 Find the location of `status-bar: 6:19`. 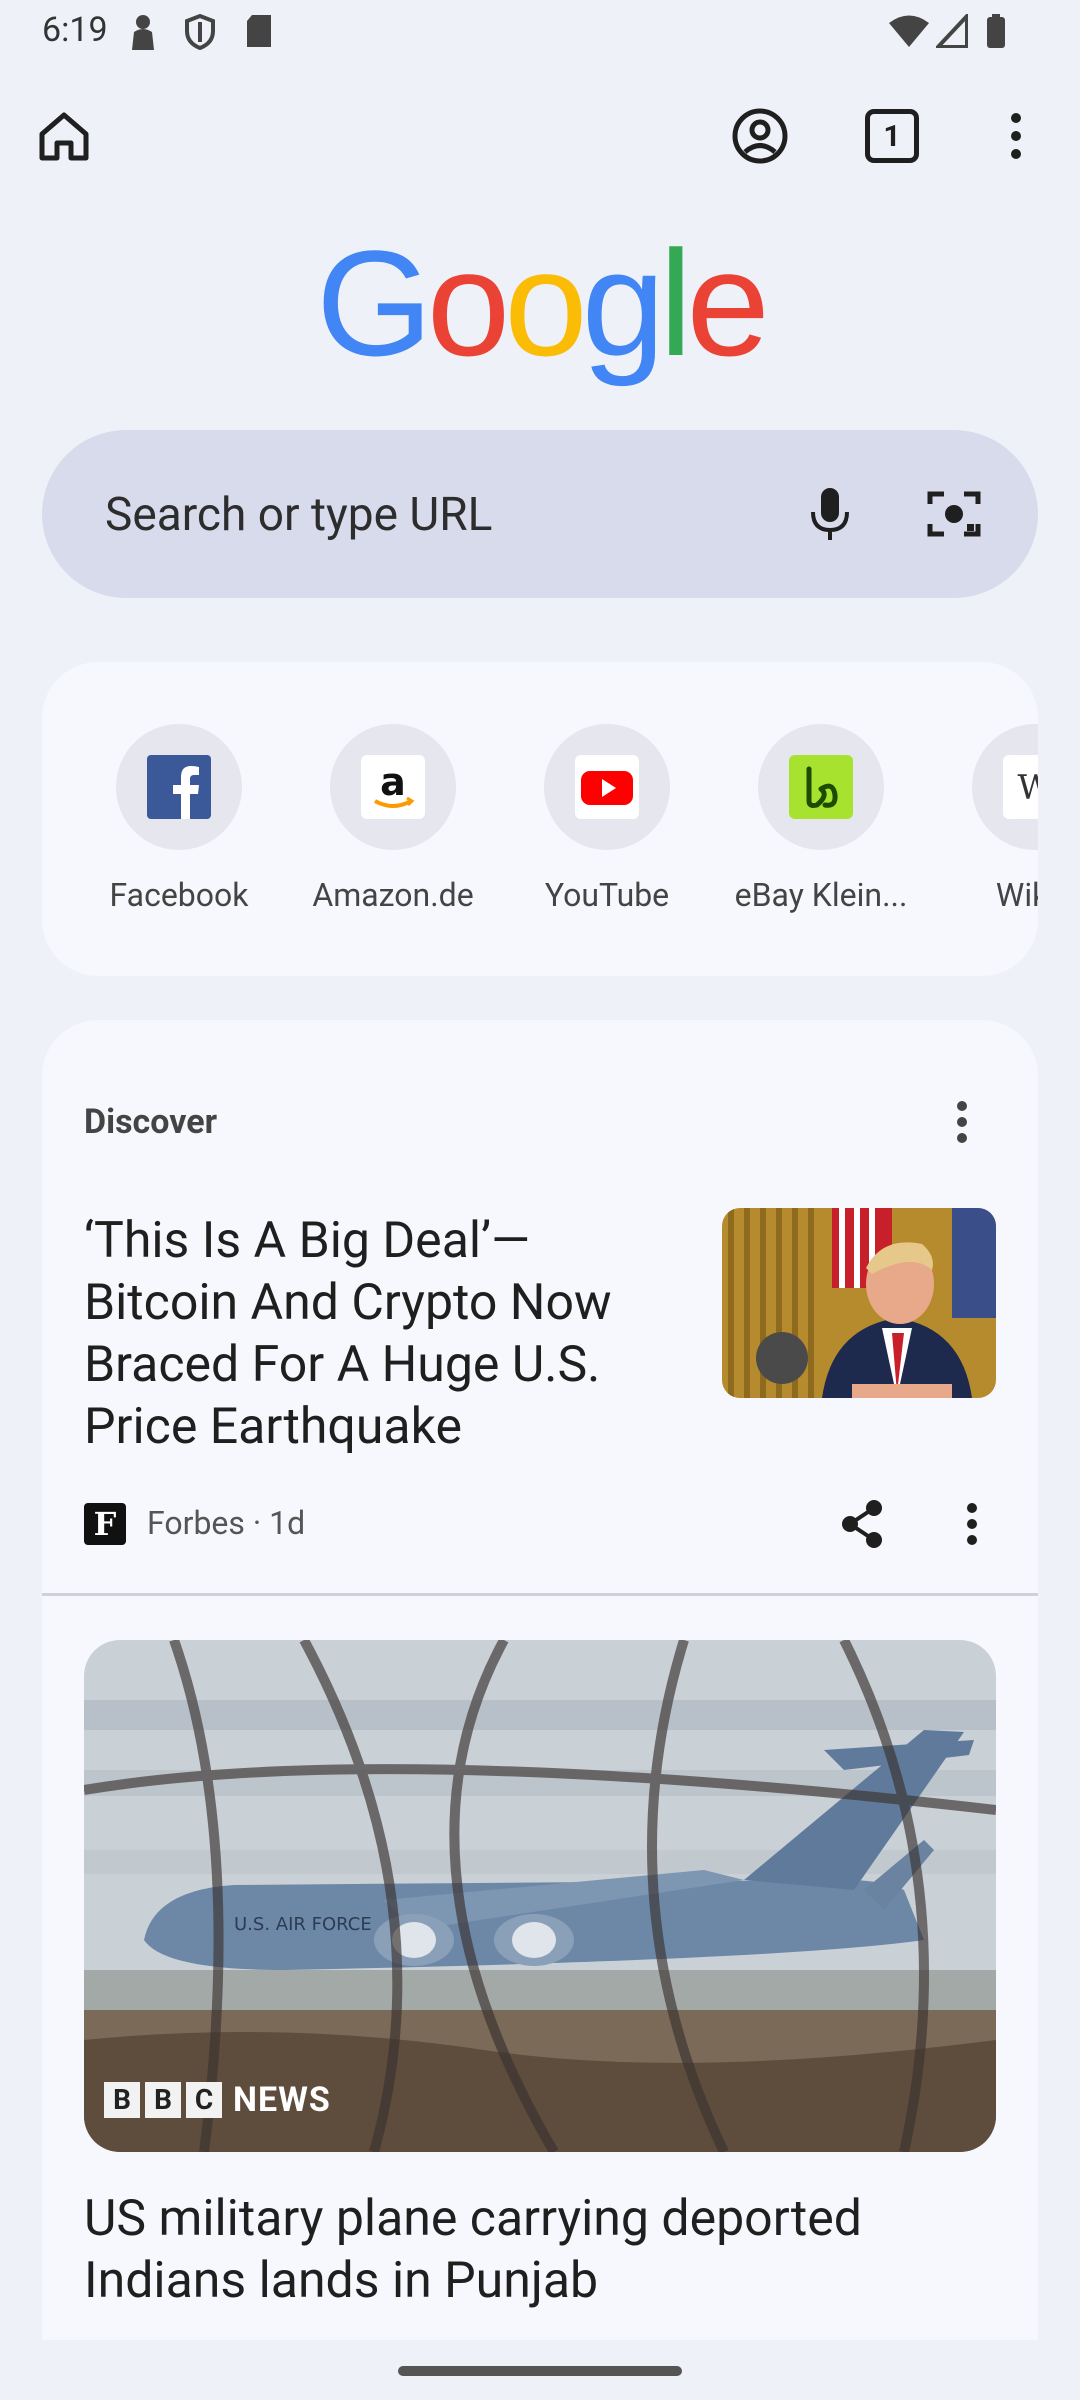

status-bar: 6:19 is located at coordinates (540, 31).